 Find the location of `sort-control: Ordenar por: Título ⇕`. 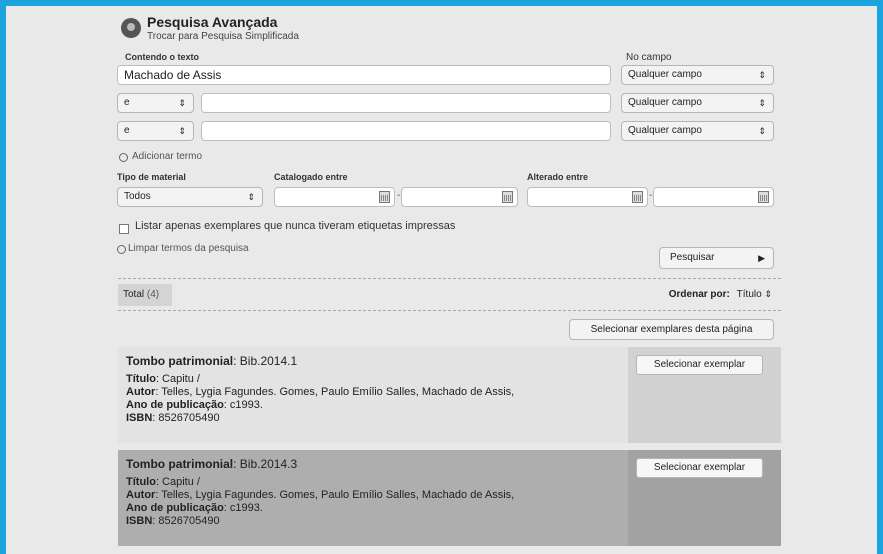

sort-control: Ordenar por: Título ⇕ is located at coordinates (720, 294).